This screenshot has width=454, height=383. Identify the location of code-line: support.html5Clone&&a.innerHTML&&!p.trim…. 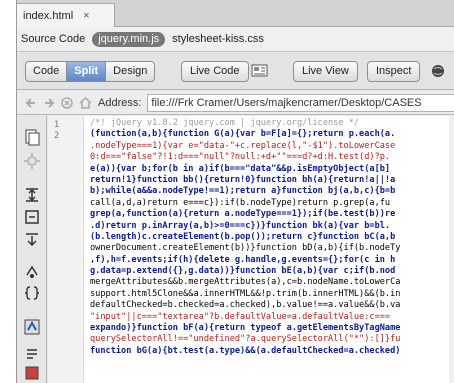
(245, 294).